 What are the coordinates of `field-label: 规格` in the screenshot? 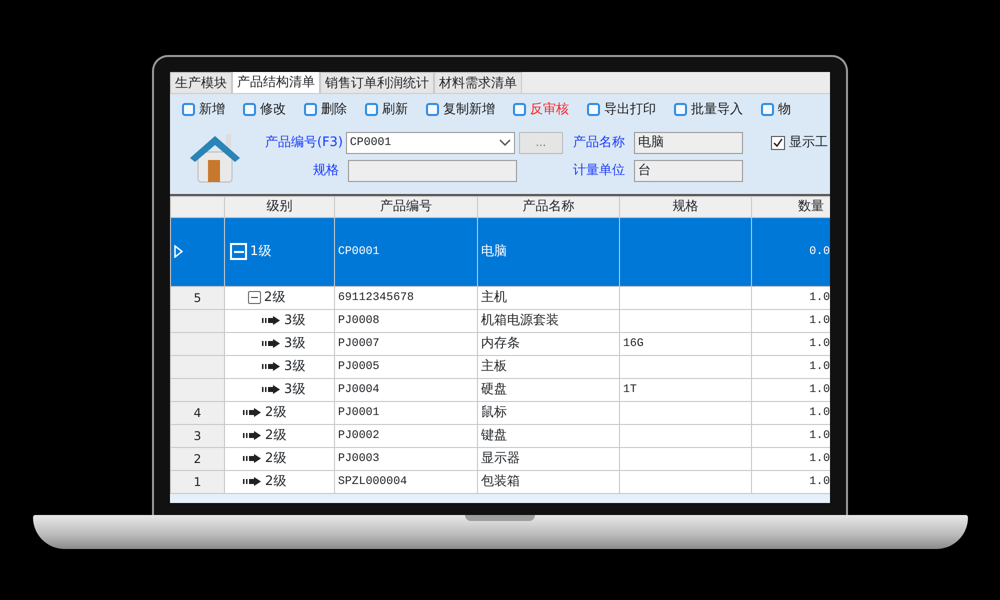 It's located at (326, 171).